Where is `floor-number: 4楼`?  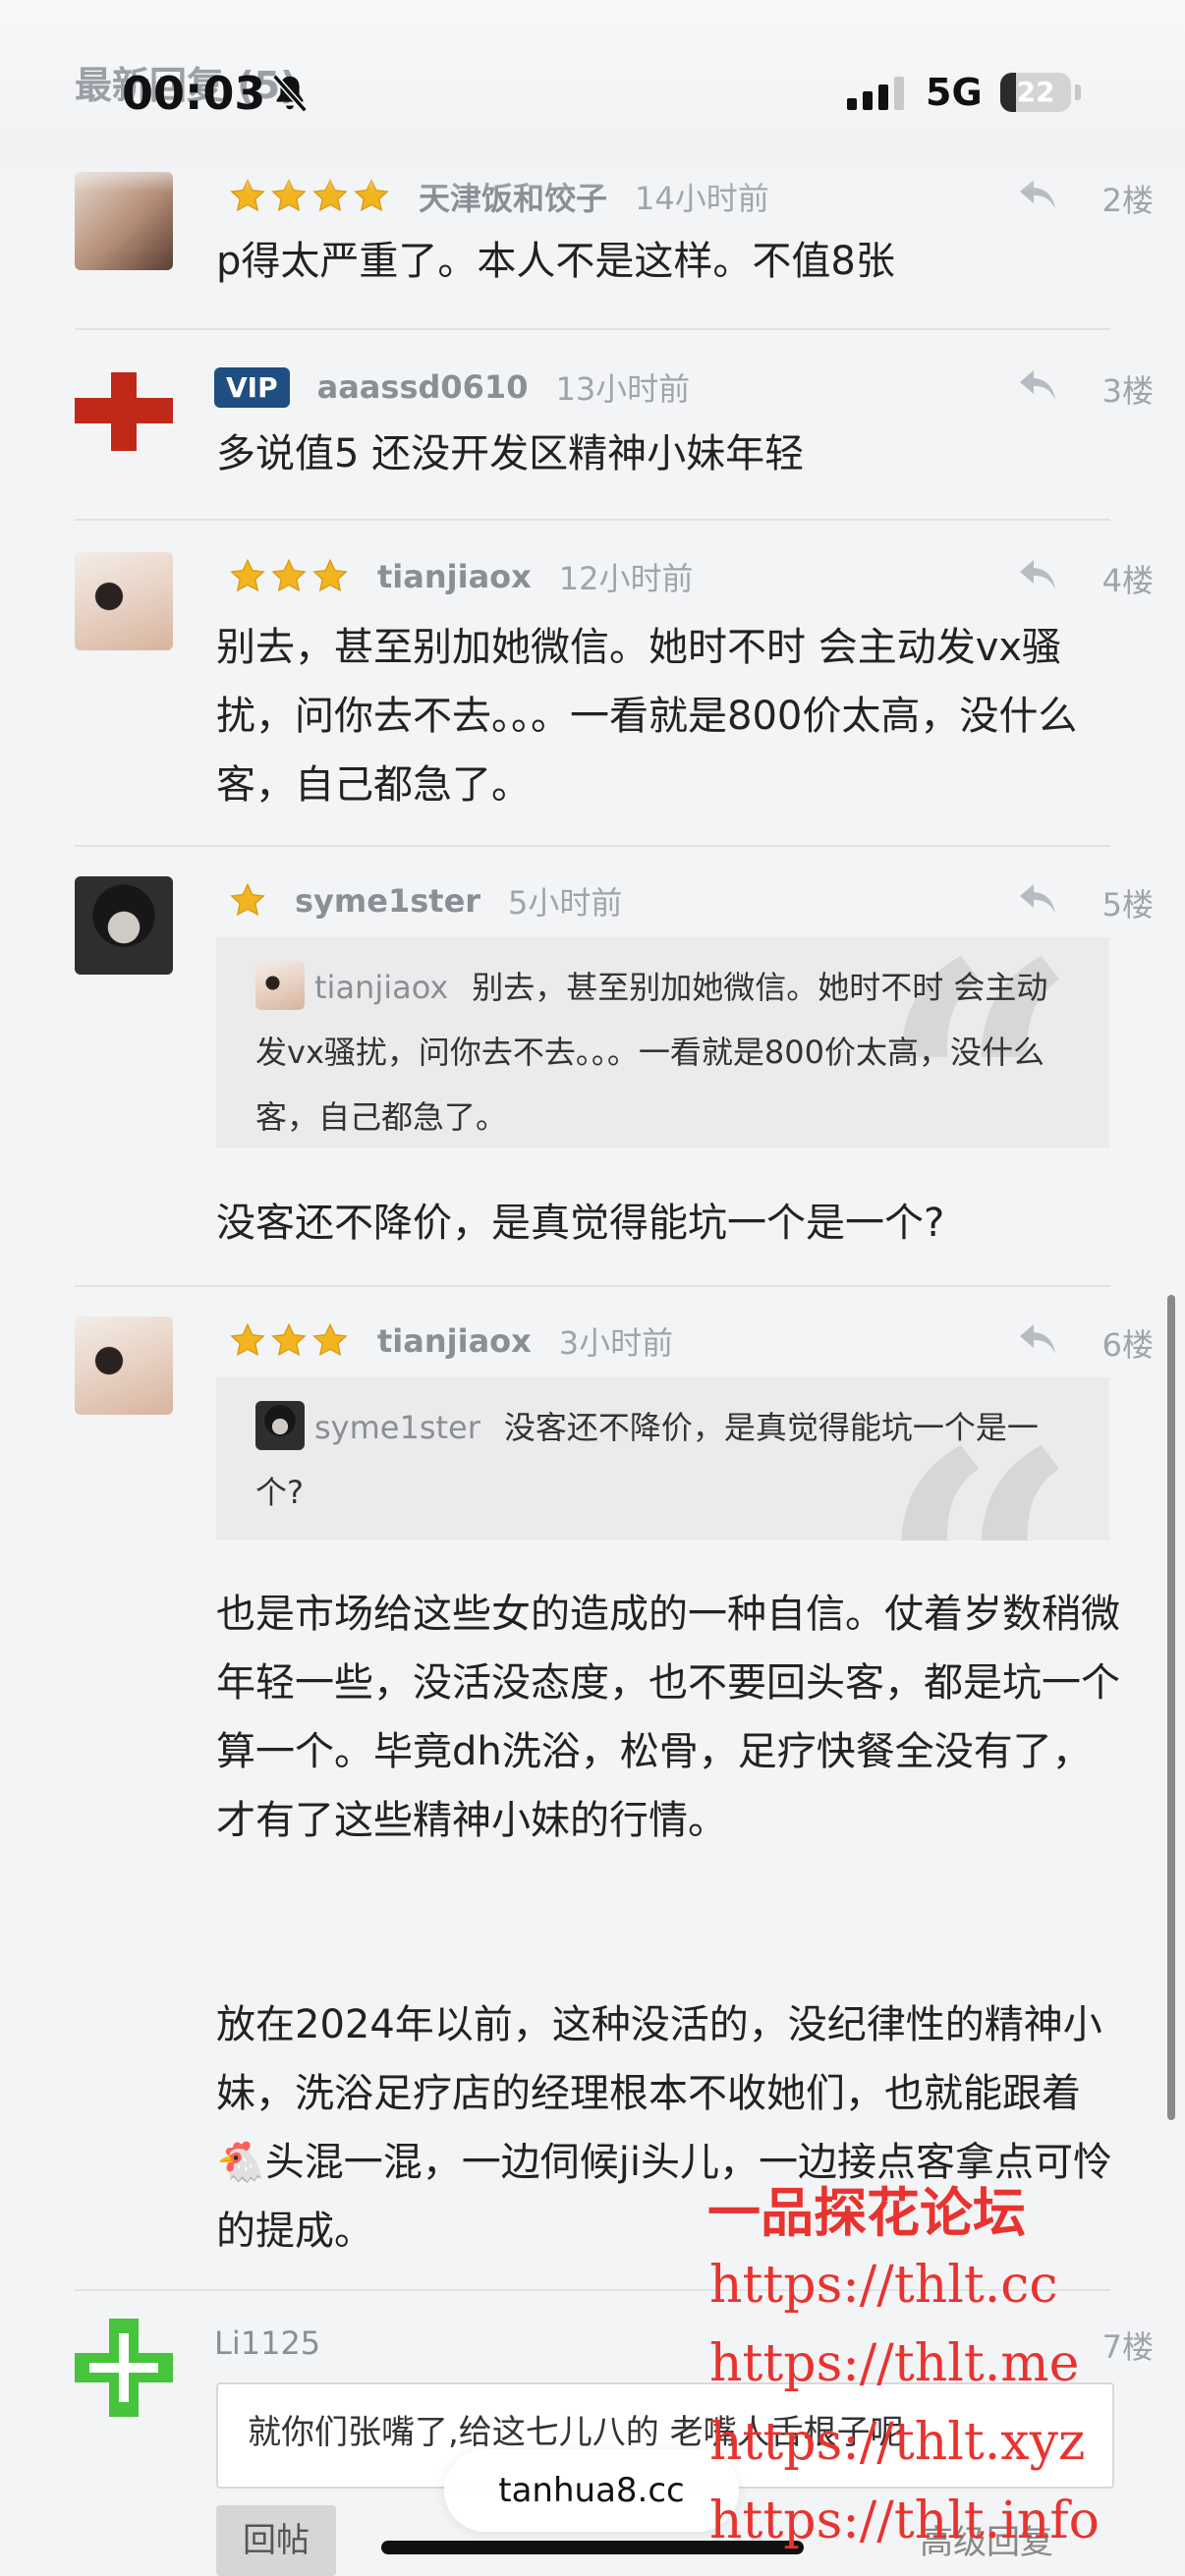
floor-number: 4楼 is located at coordinates (1127, 580).